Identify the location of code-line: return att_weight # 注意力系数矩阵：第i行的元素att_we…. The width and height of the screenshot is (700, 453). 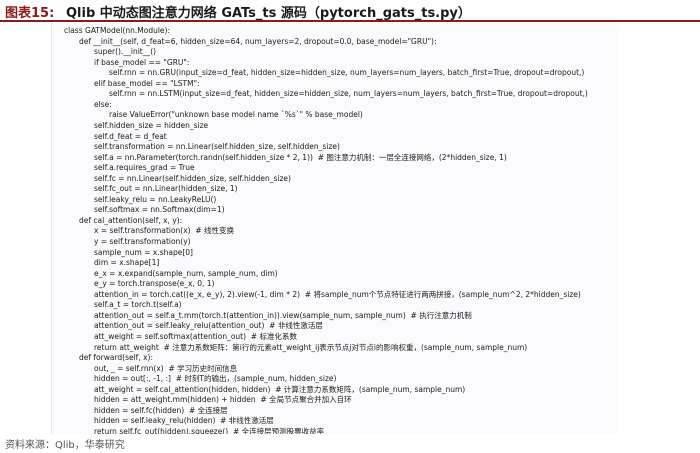
(311, 347).